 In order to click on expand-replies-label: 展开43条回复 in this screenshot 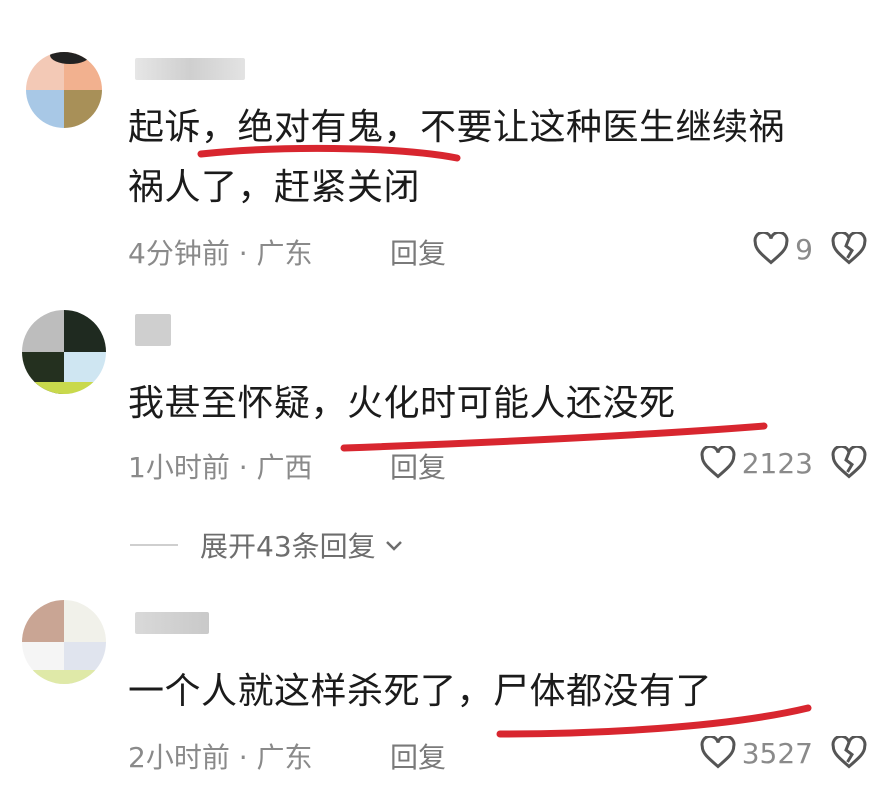, I will do `click(288, 546)`.